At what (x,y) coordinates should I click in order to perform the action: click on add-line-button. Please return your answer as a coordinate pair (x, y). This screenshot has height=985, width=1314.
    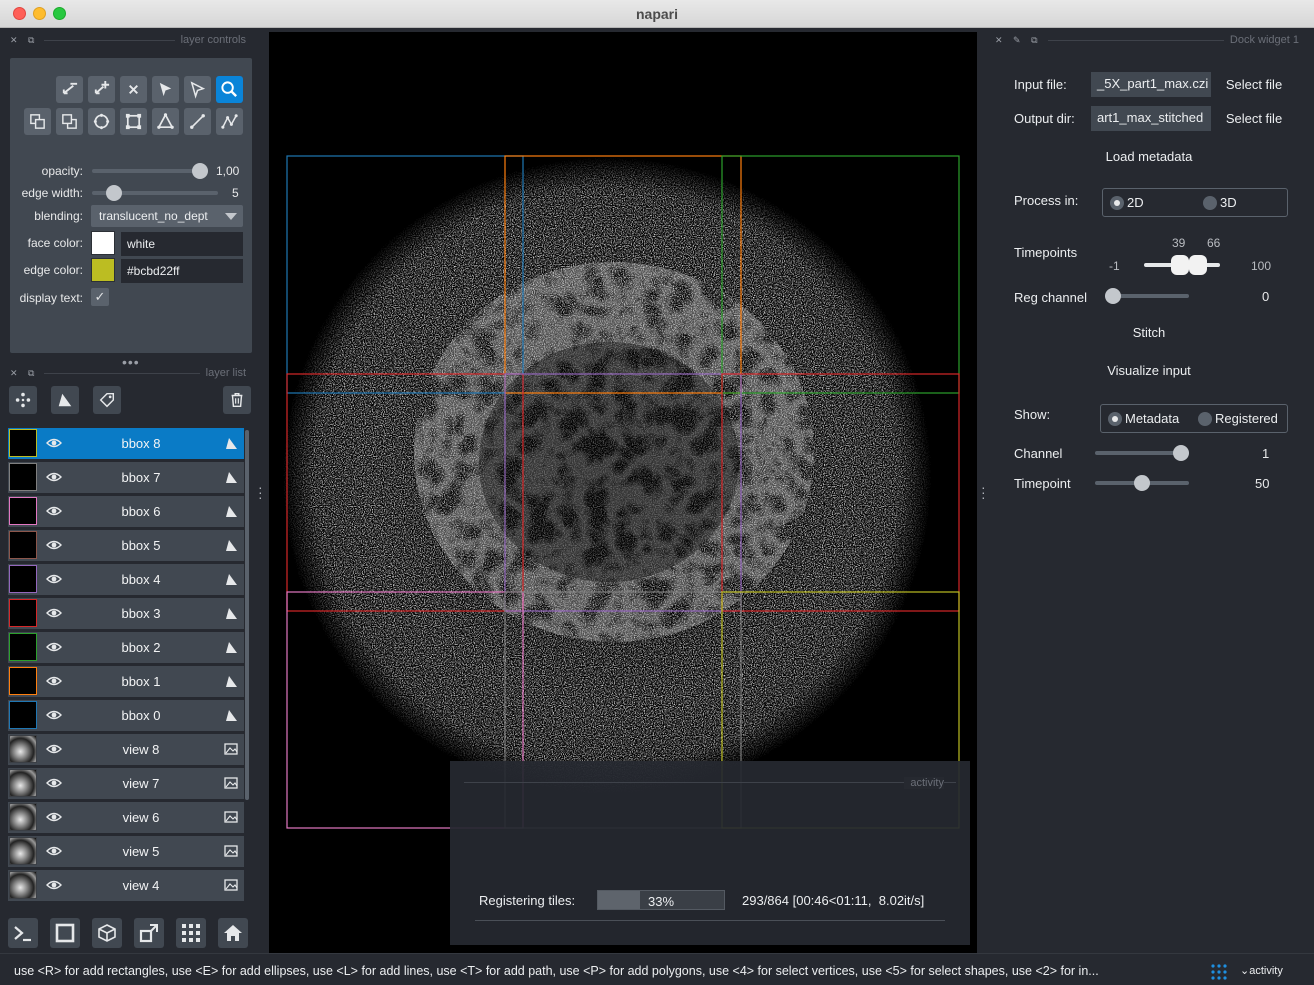
    Looking at the image, I should click on (197, 121).